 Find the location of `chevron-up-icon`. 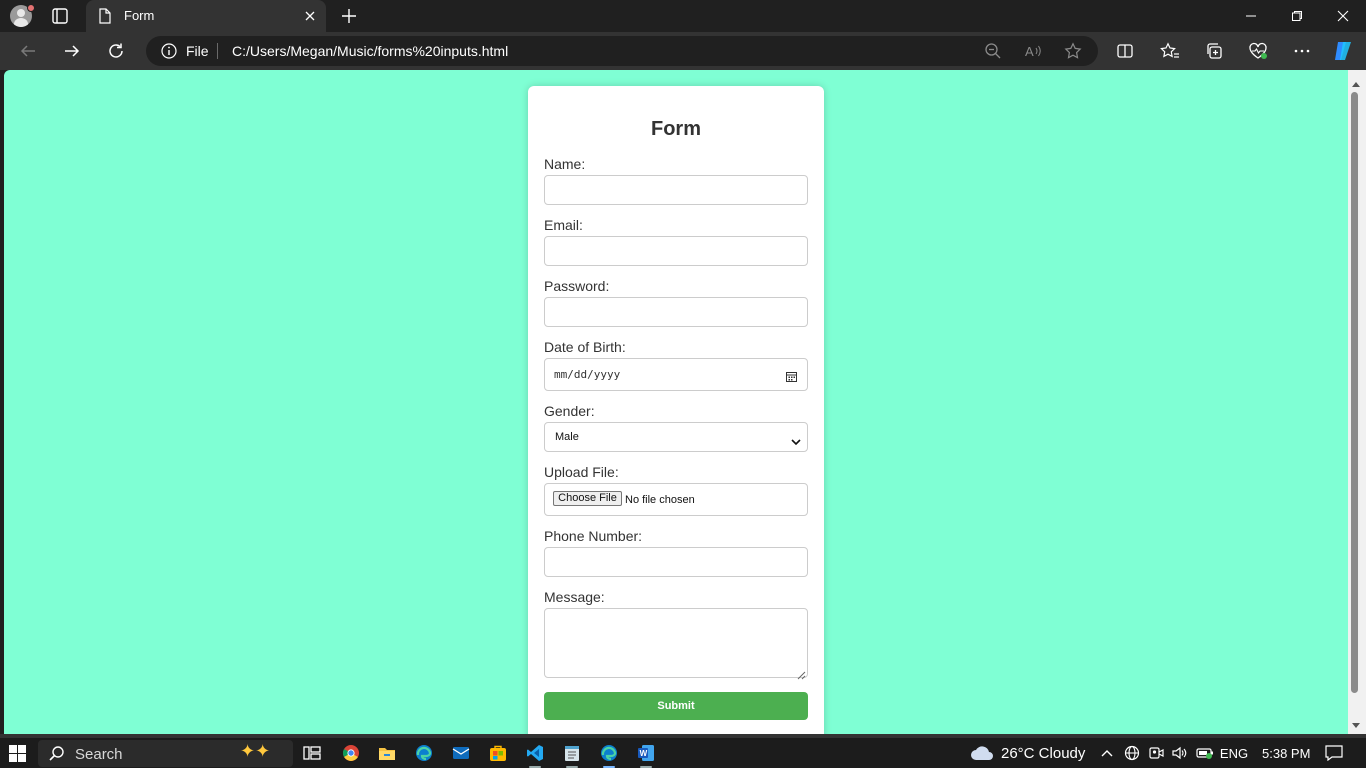

chevron-up-icon is located at coordinates (1107, 753).